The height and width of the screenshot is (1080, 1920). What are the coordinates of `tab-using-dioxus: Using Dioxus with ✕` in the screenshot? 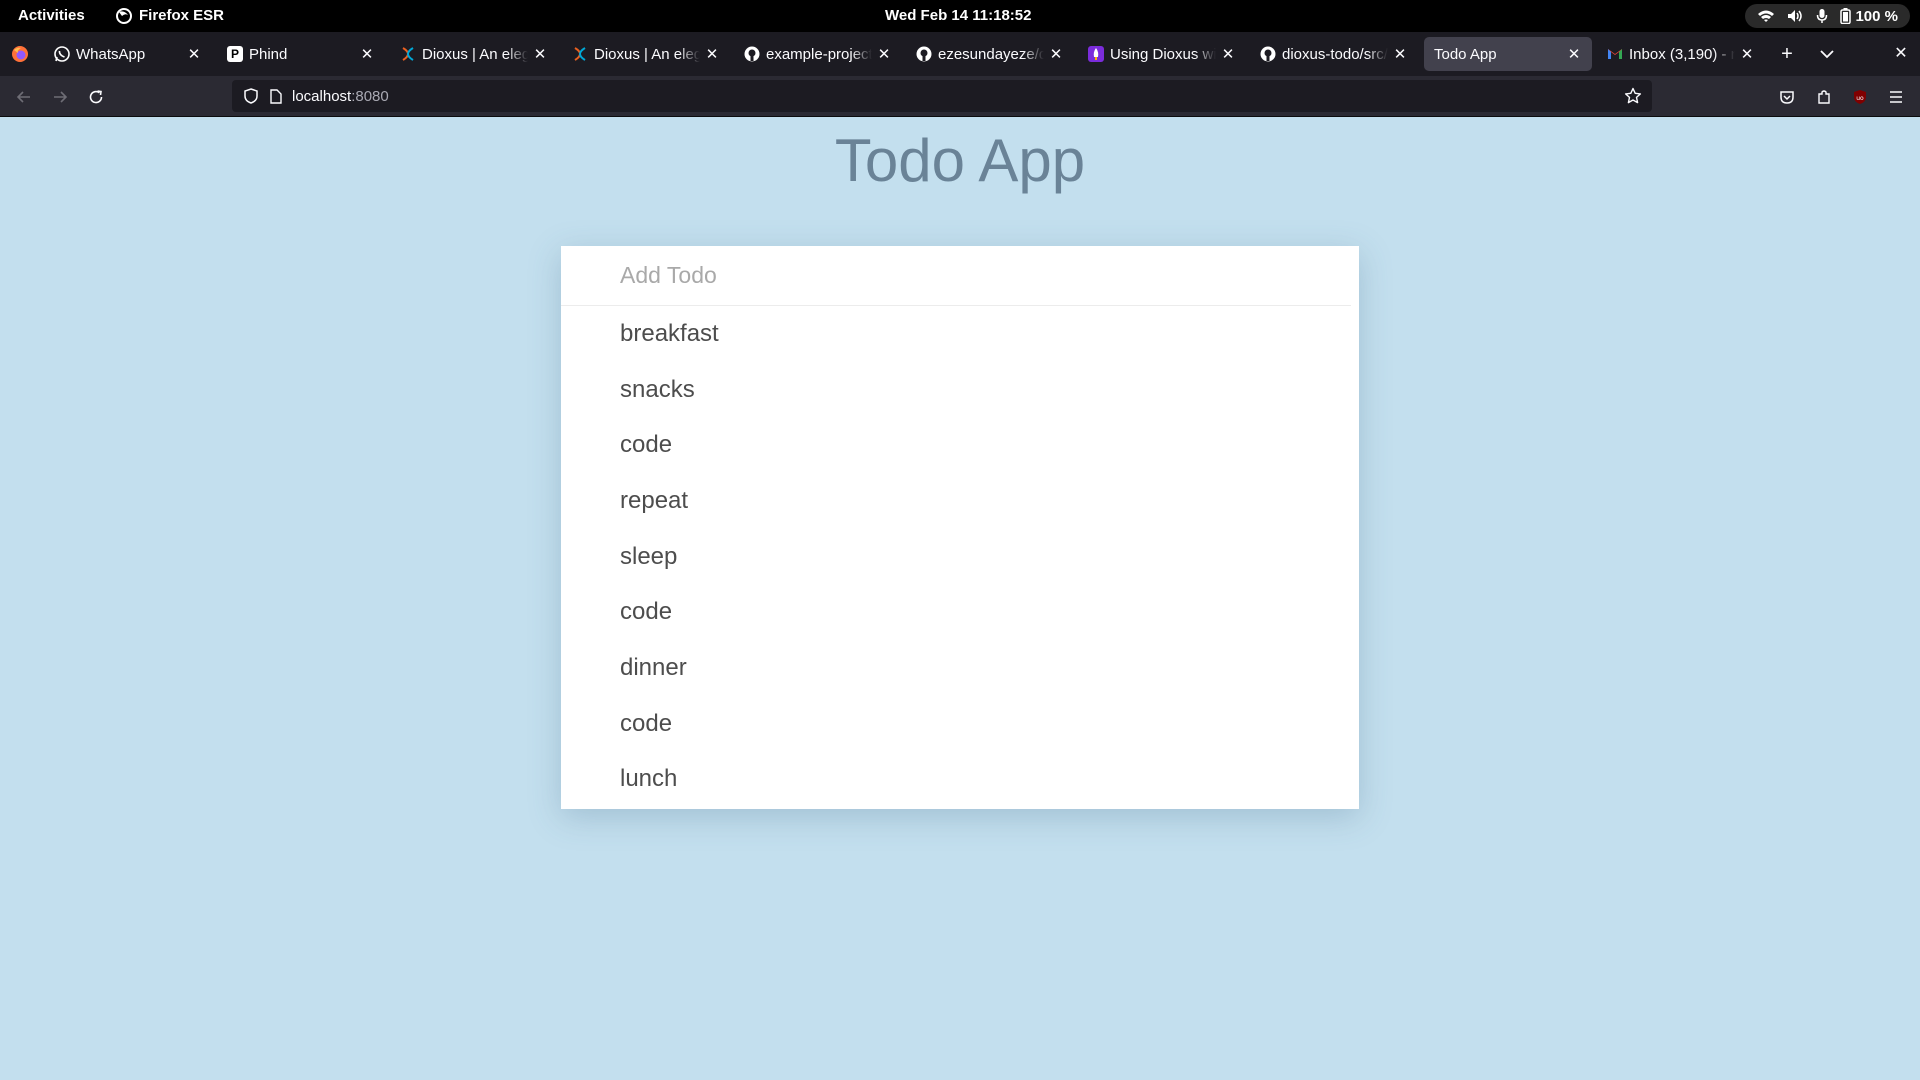 It's located at (1162, 54).